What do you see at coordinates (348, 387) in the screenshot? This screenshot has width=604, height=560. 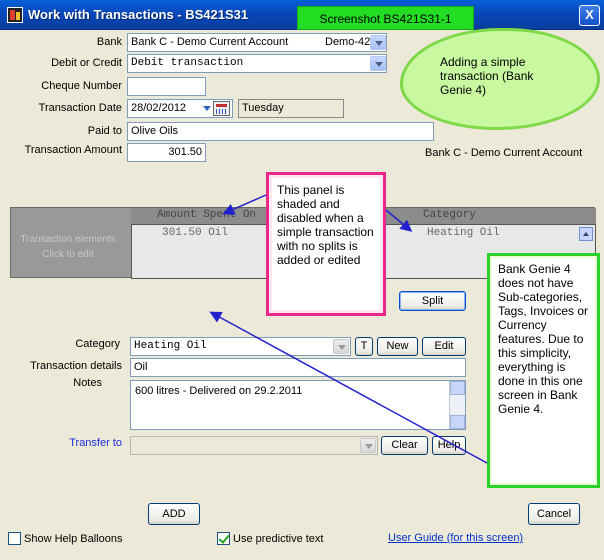 I see `arrow-to-category-field` at bounding box center [348, 387].